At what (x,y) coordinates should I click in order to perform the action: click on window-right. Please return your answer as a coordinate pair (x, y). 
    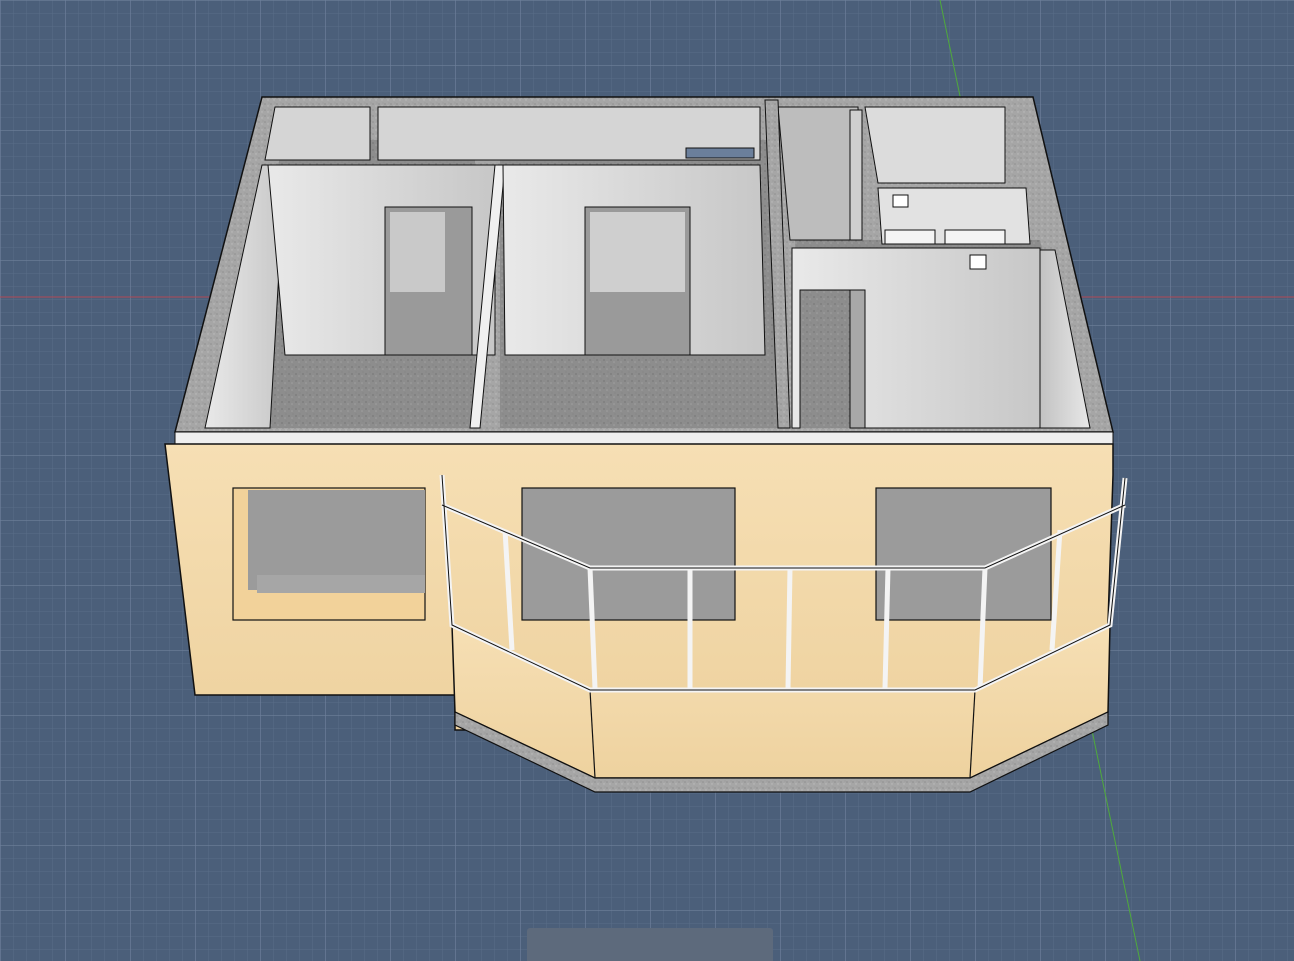
    Looking at the image, I should click on (963, 554).